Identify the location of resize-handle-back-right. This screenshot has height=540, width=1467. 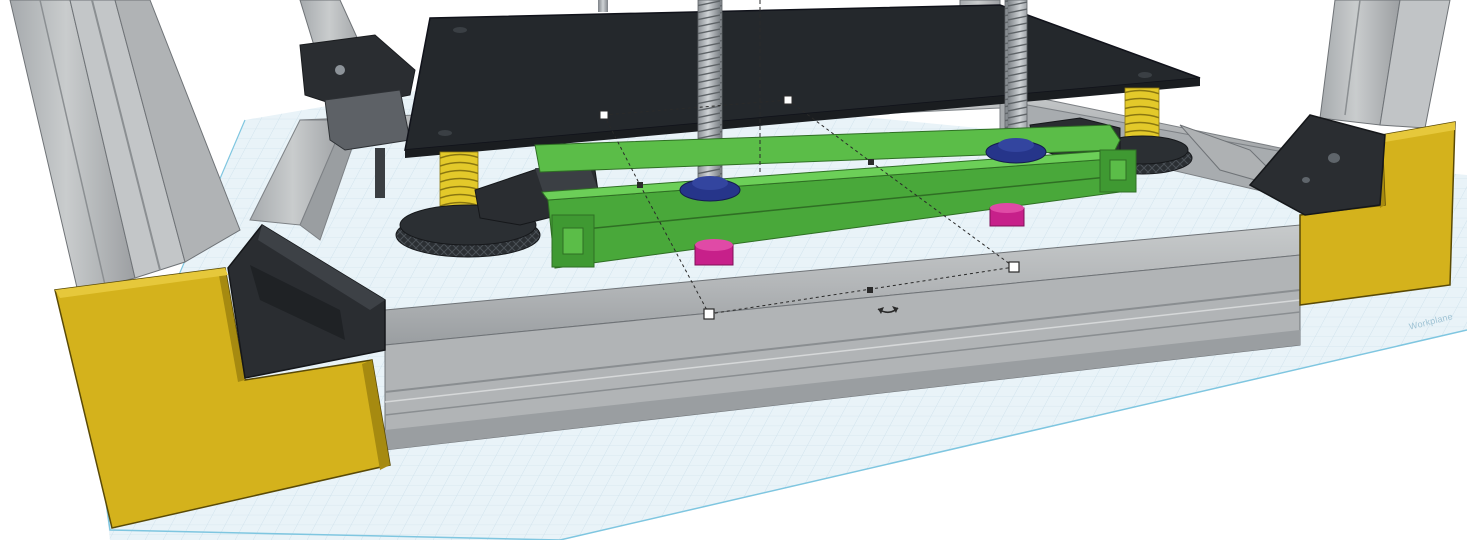
(788, 100).